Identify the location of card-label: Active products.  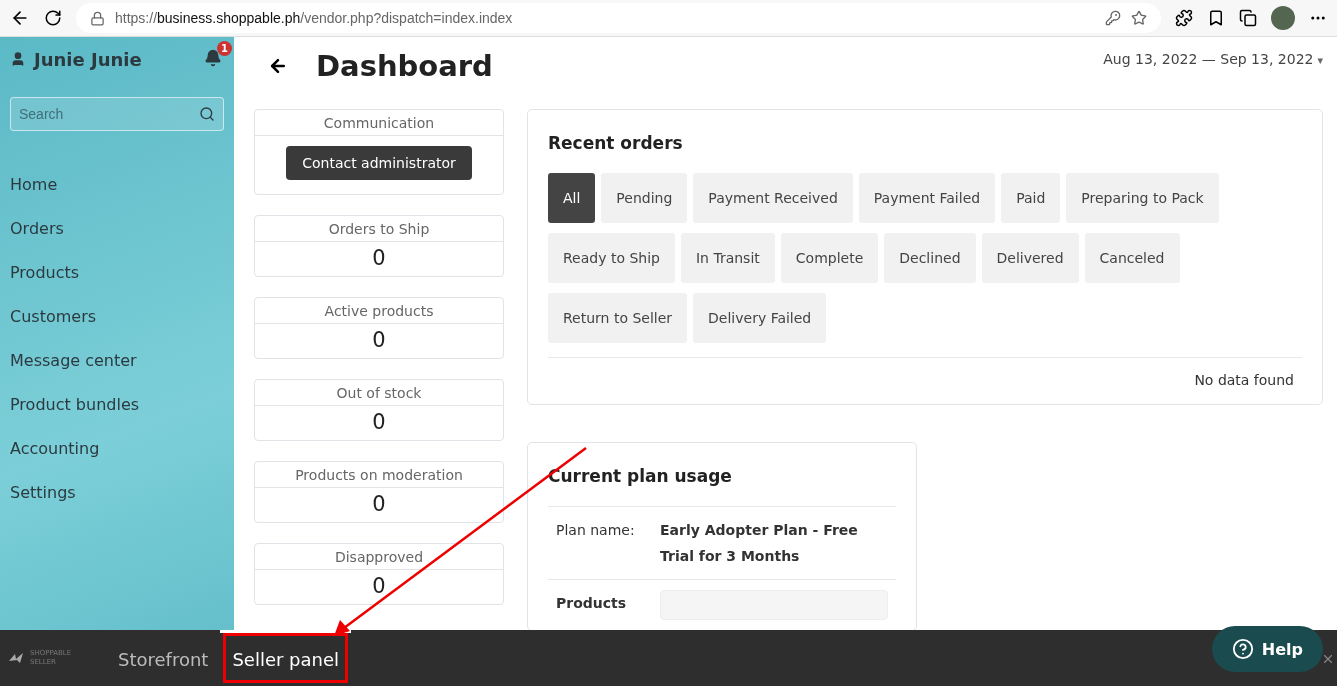
(379, 311).